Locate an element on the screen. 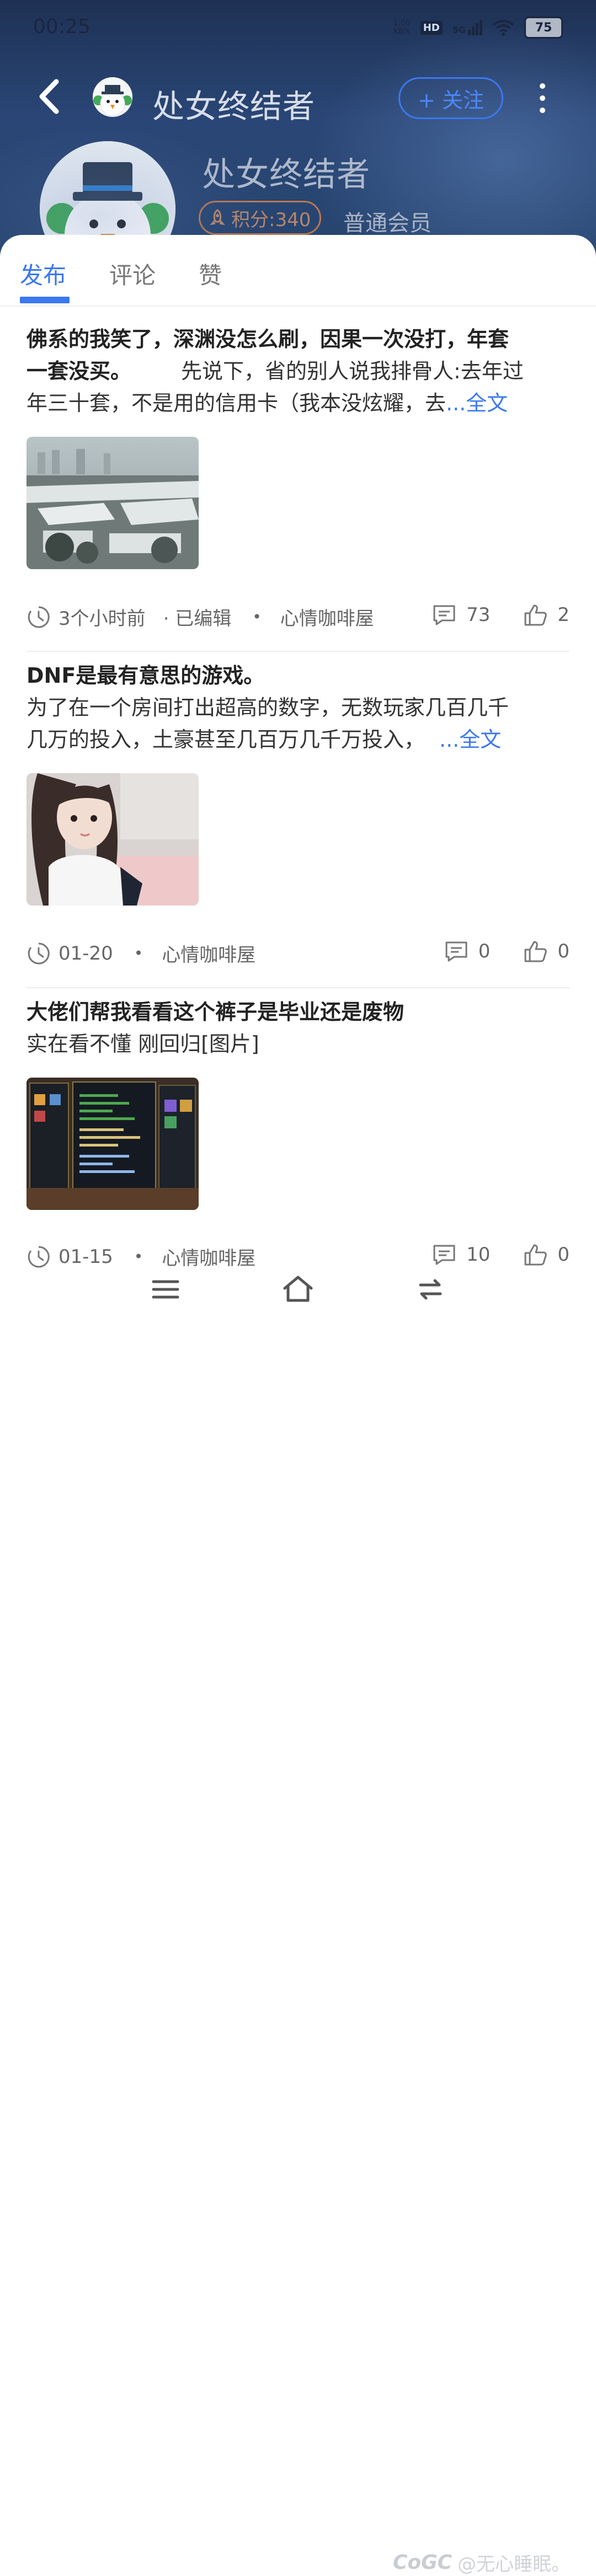  back-nav-icon is located at coordinates (430, 1289).